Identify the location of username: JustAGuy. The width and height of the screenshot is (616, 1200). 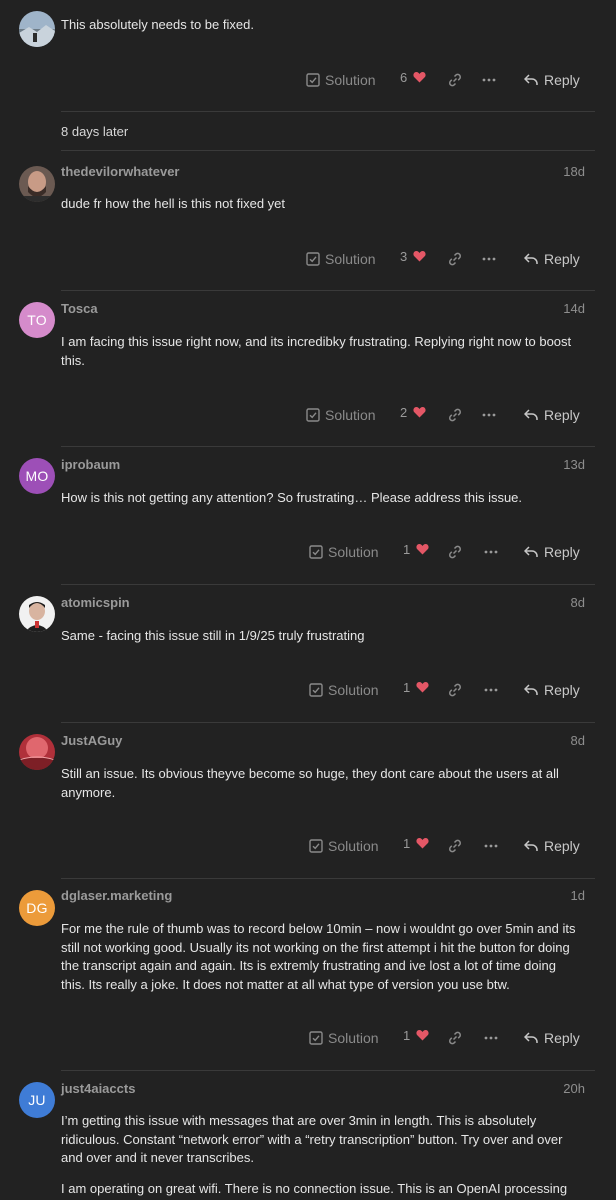
(91, 740).